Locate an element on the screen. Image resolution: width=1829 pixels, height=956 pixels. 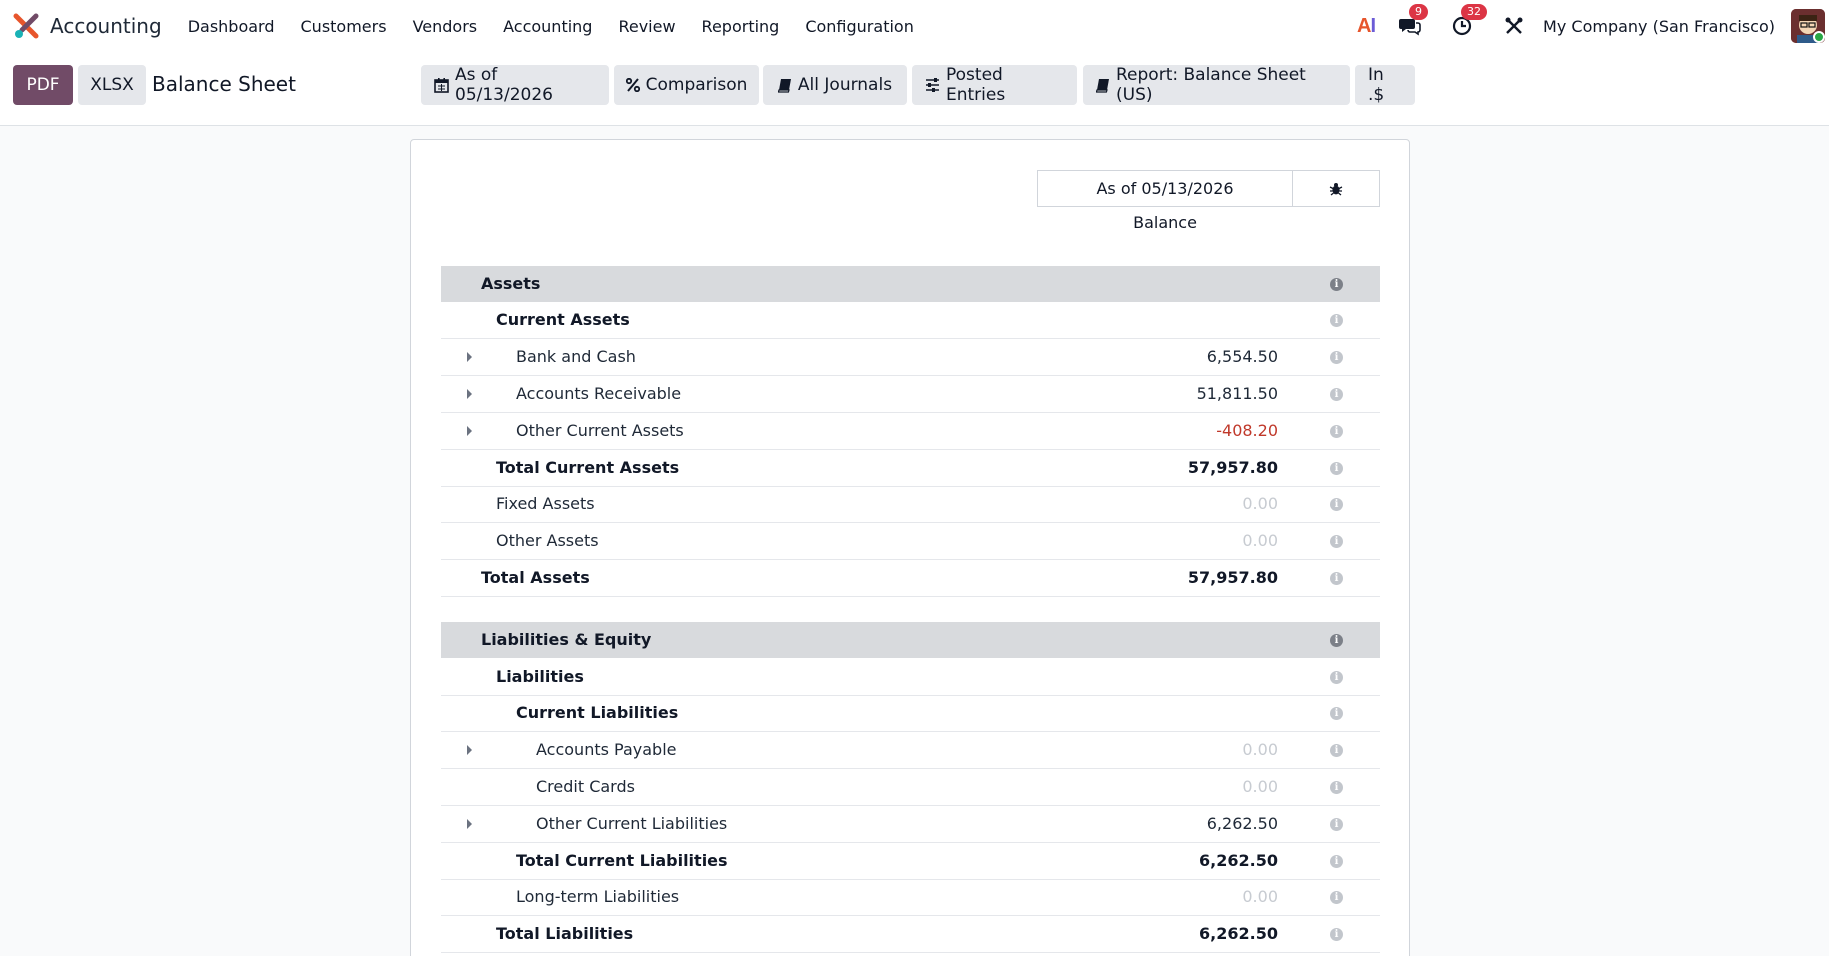
line-label: Long-term Liabilities is located at coordinates (598, 896).